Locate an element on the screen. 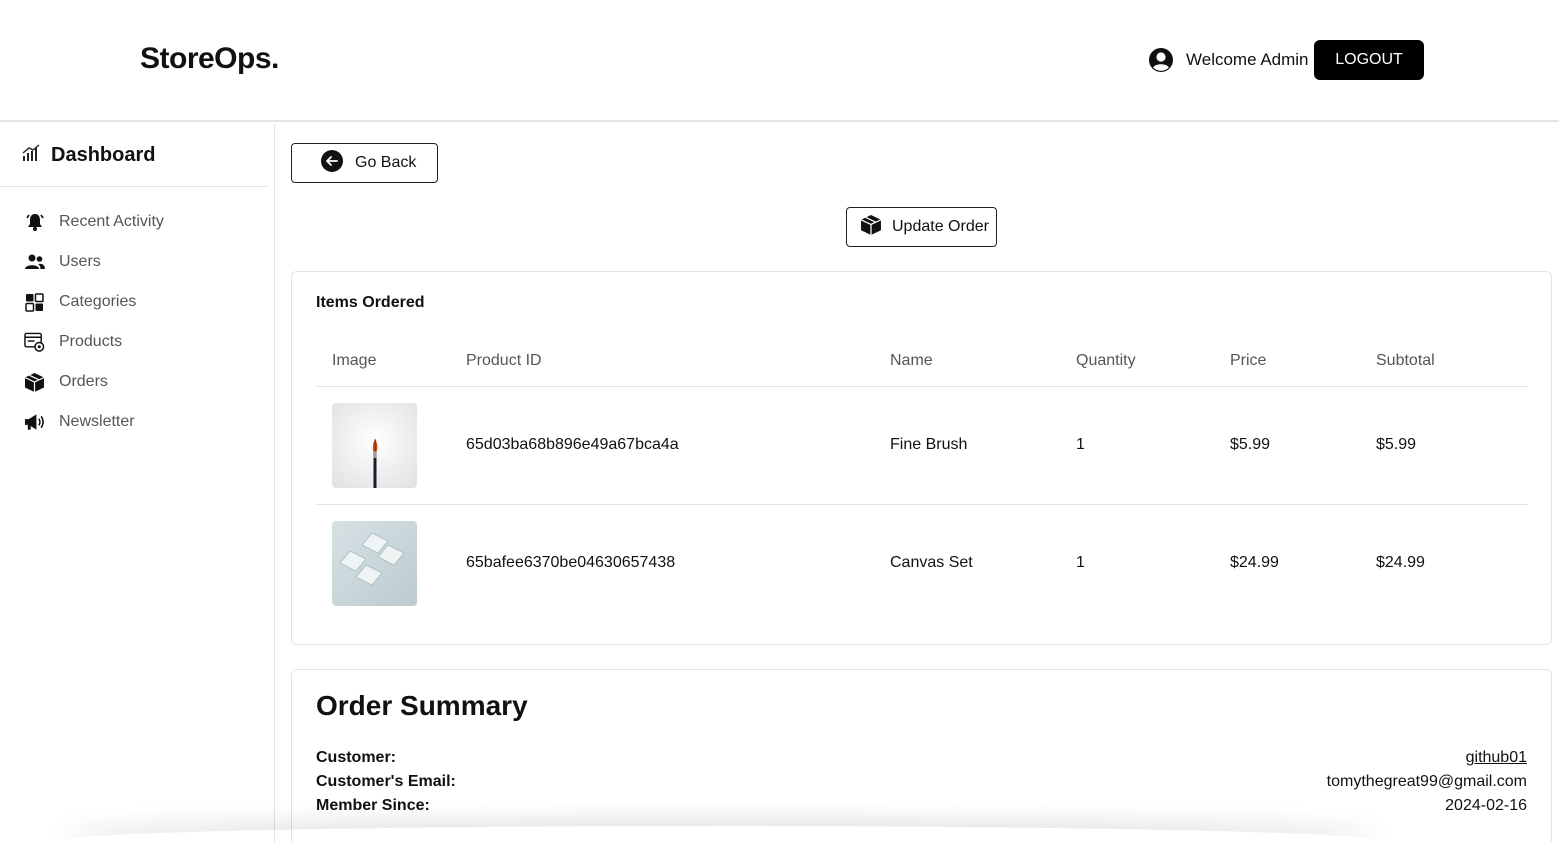 The height and width of the screenshot is (842, 1559). fine-brush-image is located at coordinates (374, 445).